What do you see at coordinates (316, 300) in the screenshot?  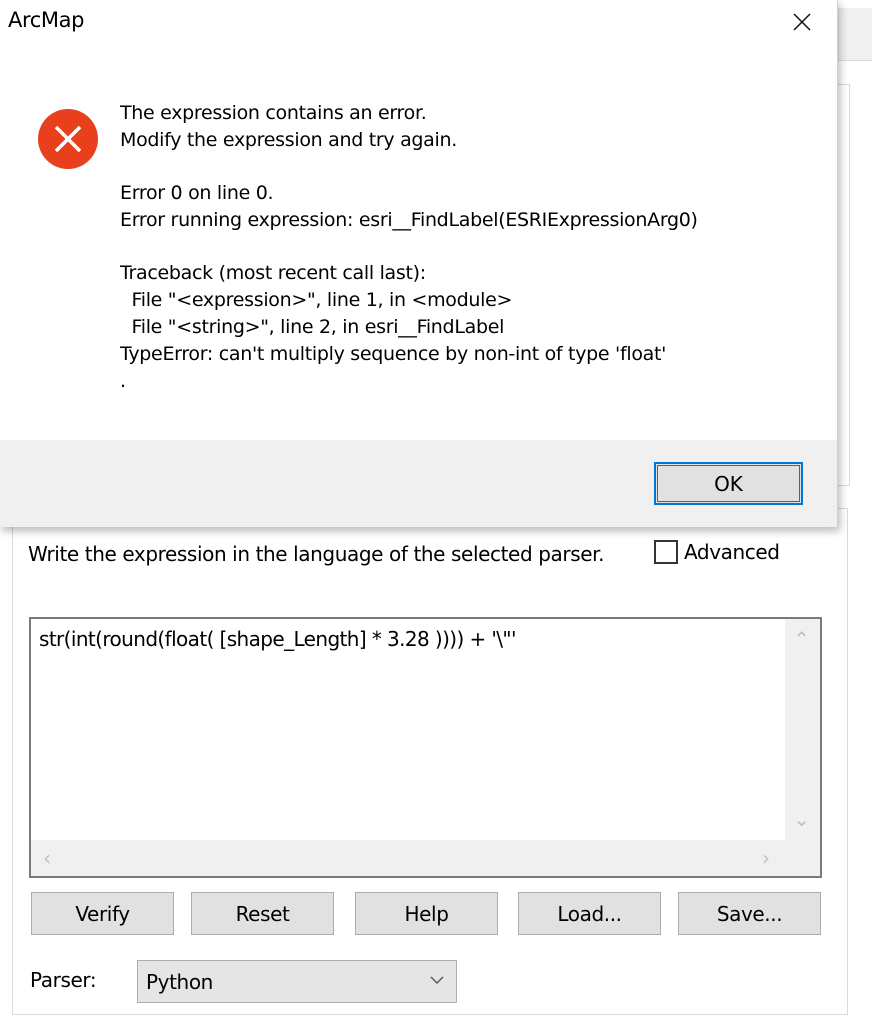 I see `message-line: File "<expression>", line 1, in <module>` at bounding box center [316, 300].